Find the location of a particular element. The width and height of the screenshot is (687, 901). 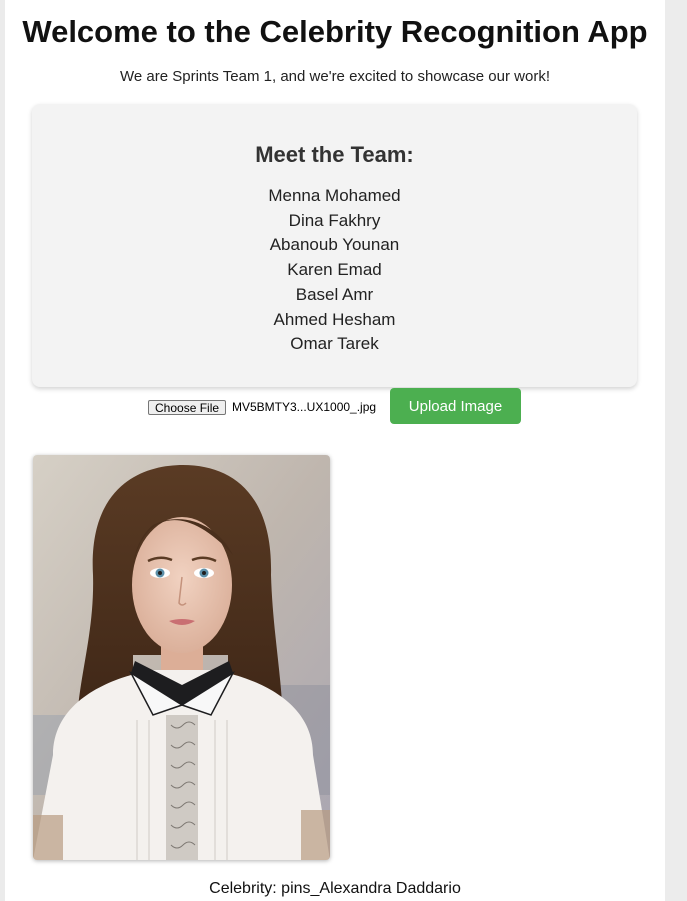

team-member: Karen Emad is located at coordinates (334, 270).